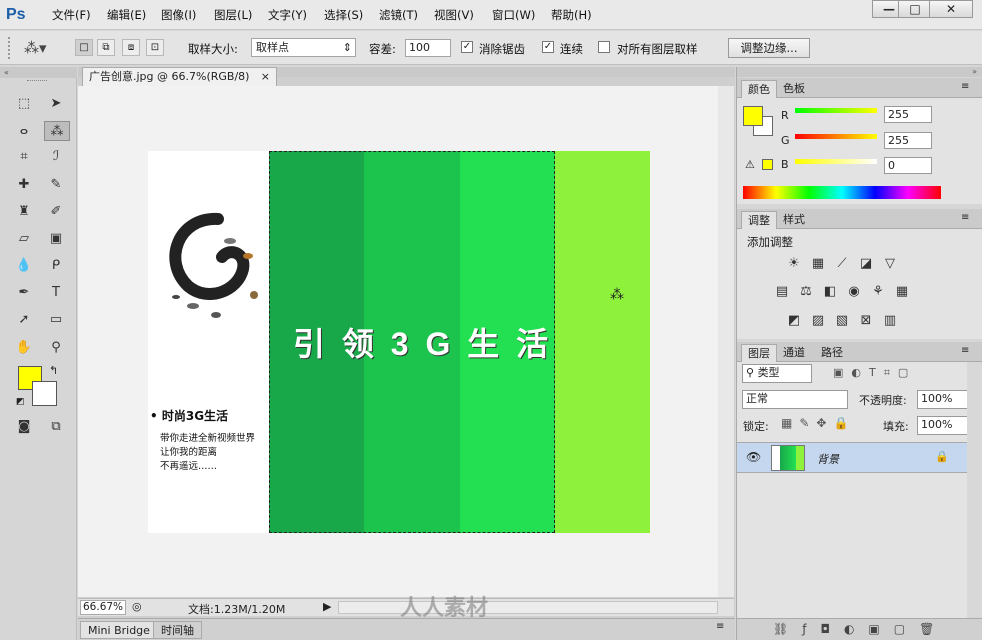 Image resolution: width=982 pixels, height=640 pixels. What do you see at coordinates (832, 353) in the screenshot?
I see `tab-paths: 路径` at bounding box center [832, 353].